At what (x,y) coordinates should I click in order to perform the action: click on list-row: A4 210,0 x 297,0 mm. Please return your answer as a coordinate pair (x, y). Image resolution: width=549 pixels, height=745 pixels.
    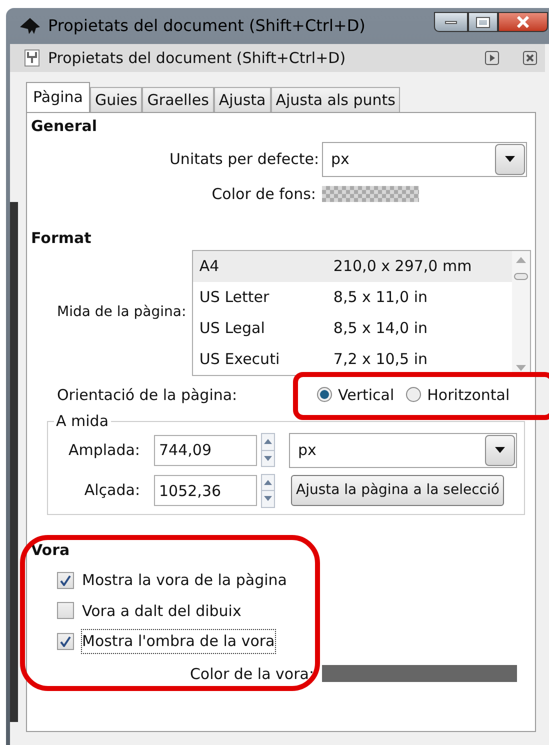
    Looking at the image, I should click on (352, 266).